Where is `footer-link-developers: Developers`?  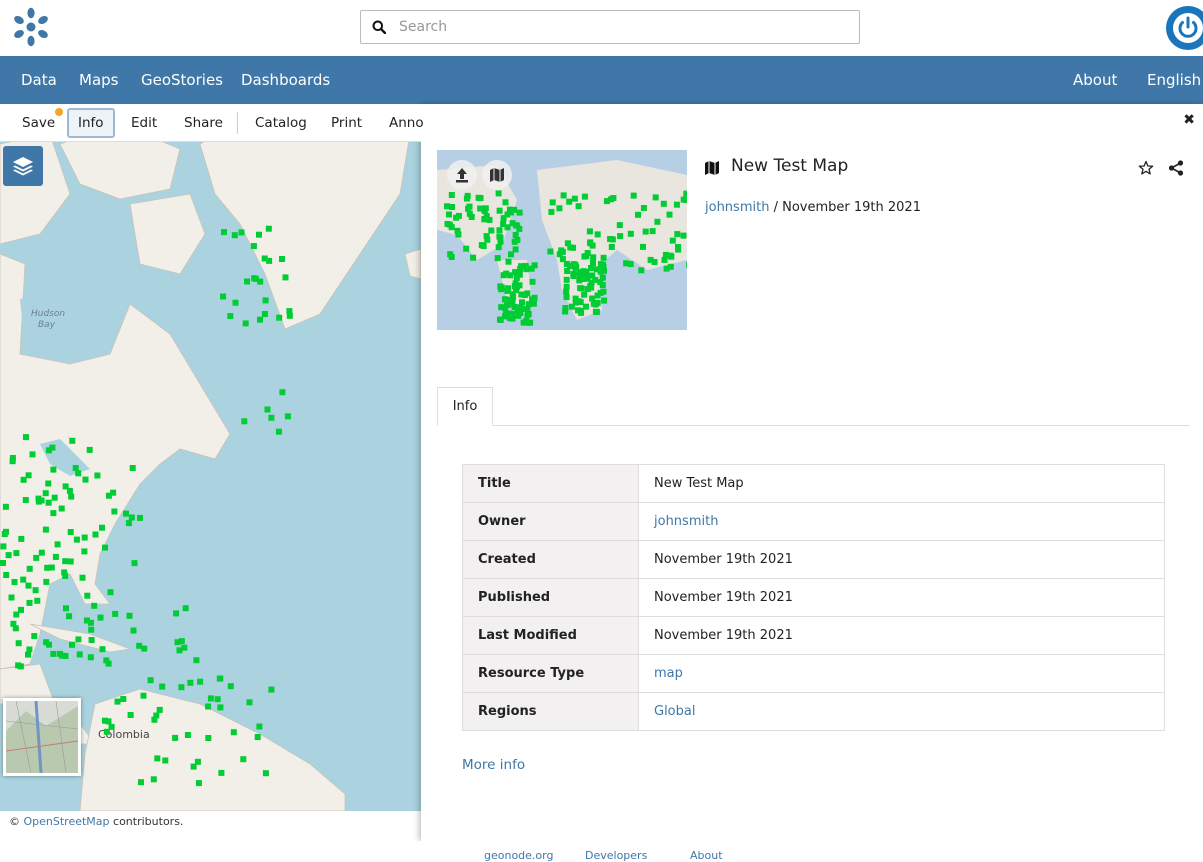
footer-link-developers: Developers is located at coordinates (616, 855).